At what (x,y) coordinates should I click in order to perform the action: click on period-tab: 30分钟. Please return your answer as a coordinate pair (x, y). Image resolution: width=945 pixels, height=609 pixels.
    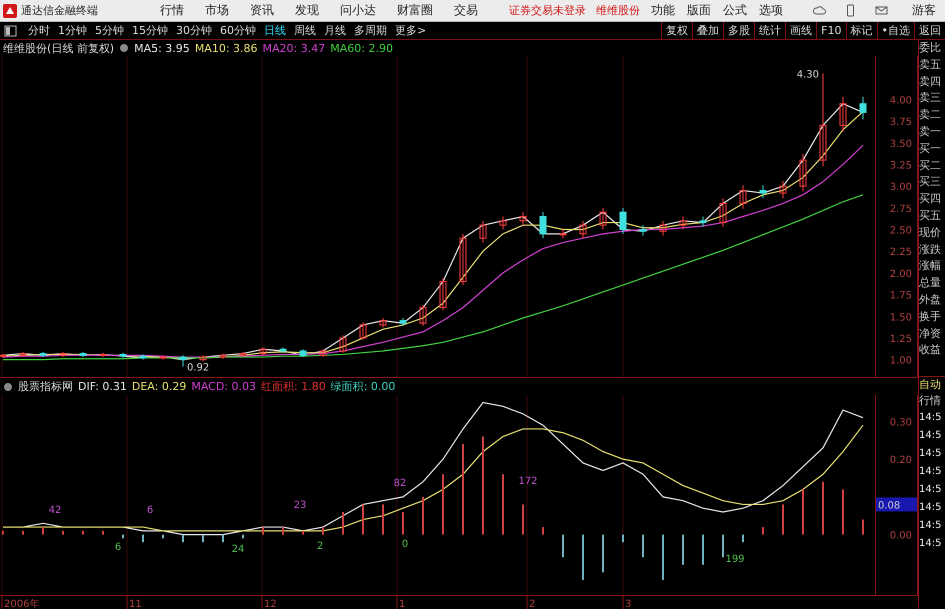
    Looking at the image, I should click on (194, 30).